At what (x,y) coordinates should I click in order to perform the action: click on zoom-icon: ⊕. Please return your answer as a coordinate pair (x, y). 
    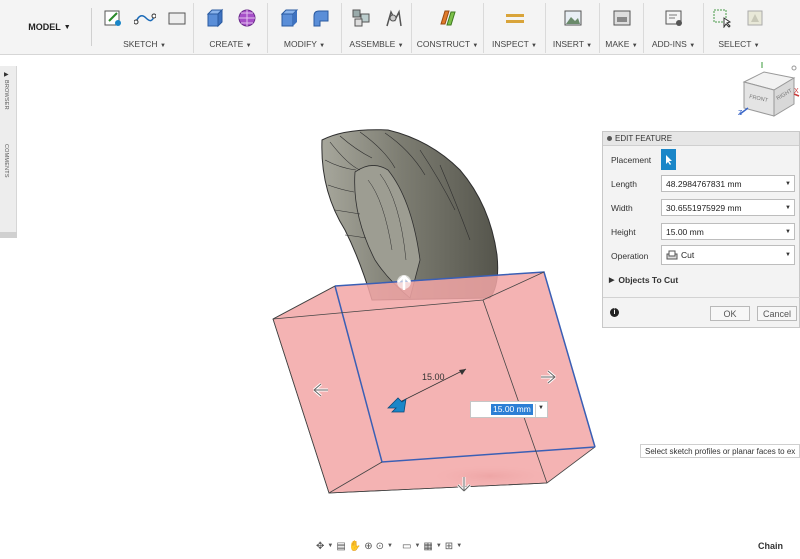
    Looking at the image, I should click on (368, 546).